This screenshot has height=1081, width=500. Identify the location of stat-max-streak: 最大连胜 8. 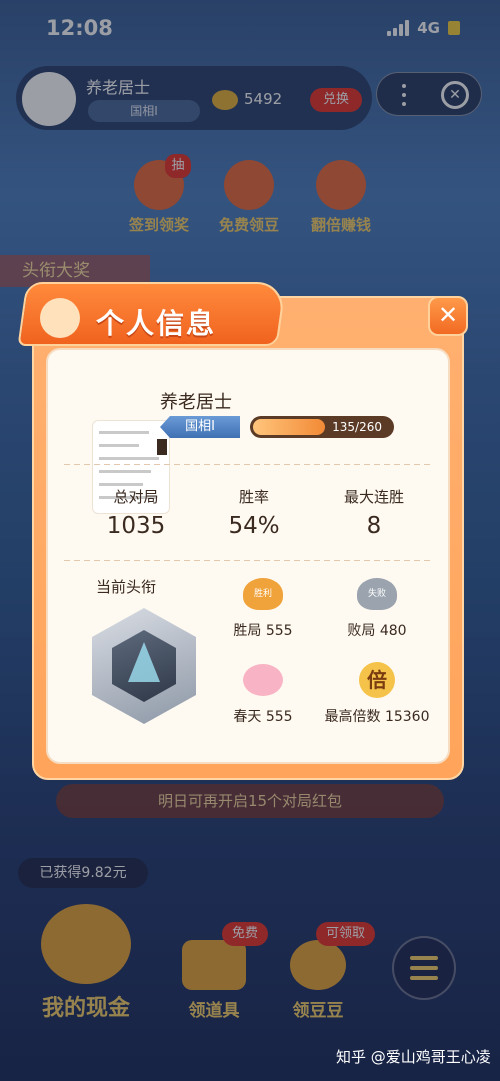
(374, 512).